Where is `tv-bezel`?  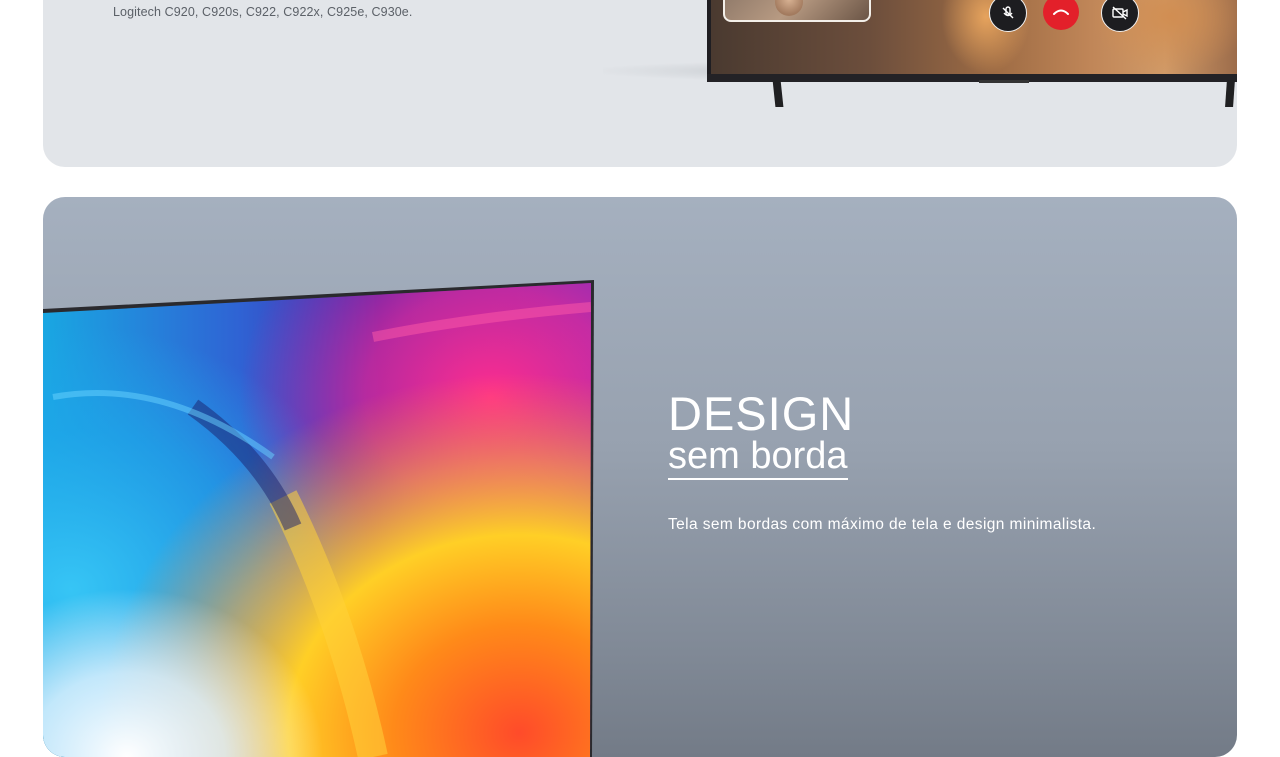
tv-bezel is located at coordinates (972, 78).